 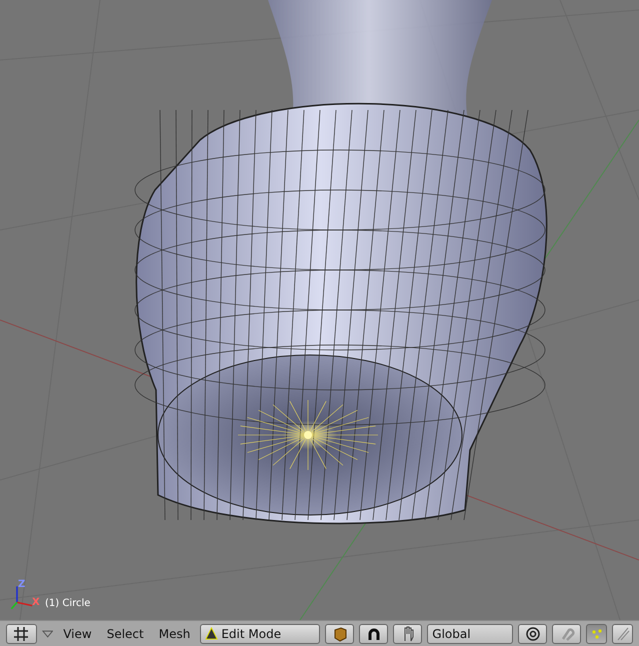 I want to click on editor-type-button, so click(x=21, y=634).